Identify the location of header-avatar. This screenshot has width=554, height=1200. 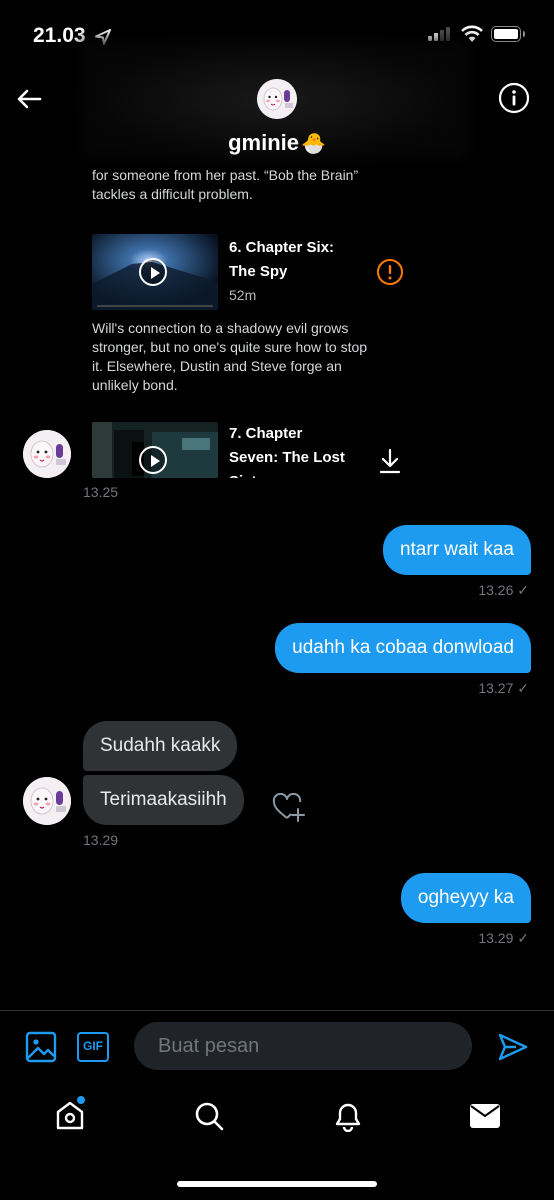
(277, 99).